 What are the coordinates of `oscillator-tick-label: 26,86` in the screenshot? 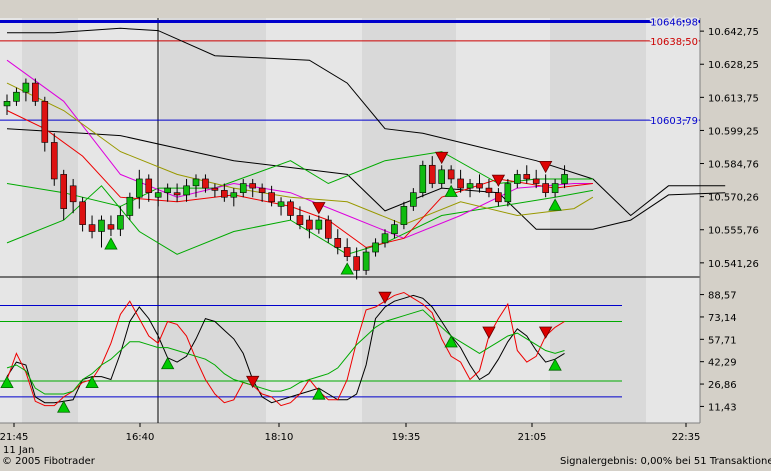 It's located at (722, 385).